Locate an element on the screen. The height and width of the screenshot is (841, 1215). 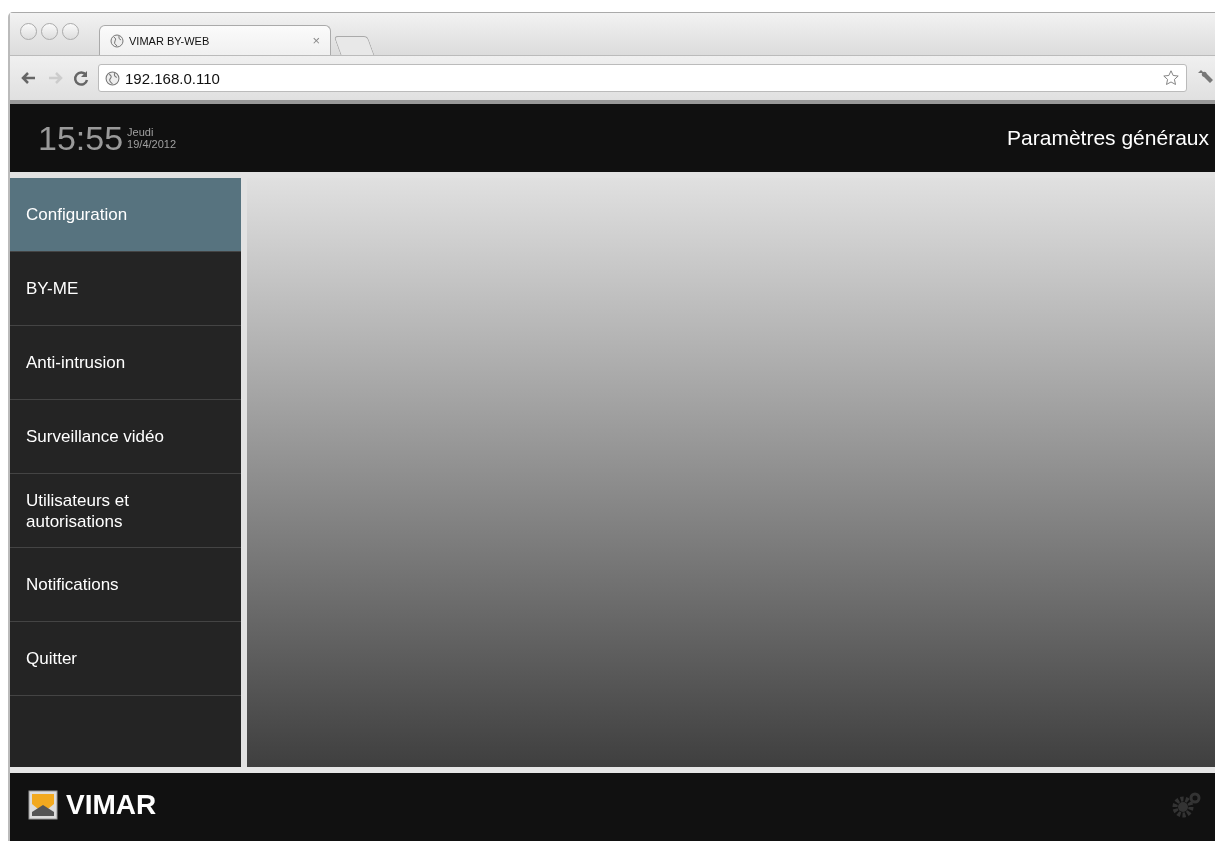
page-title: Paramètres généraux is located at coordinates (1108, 138).